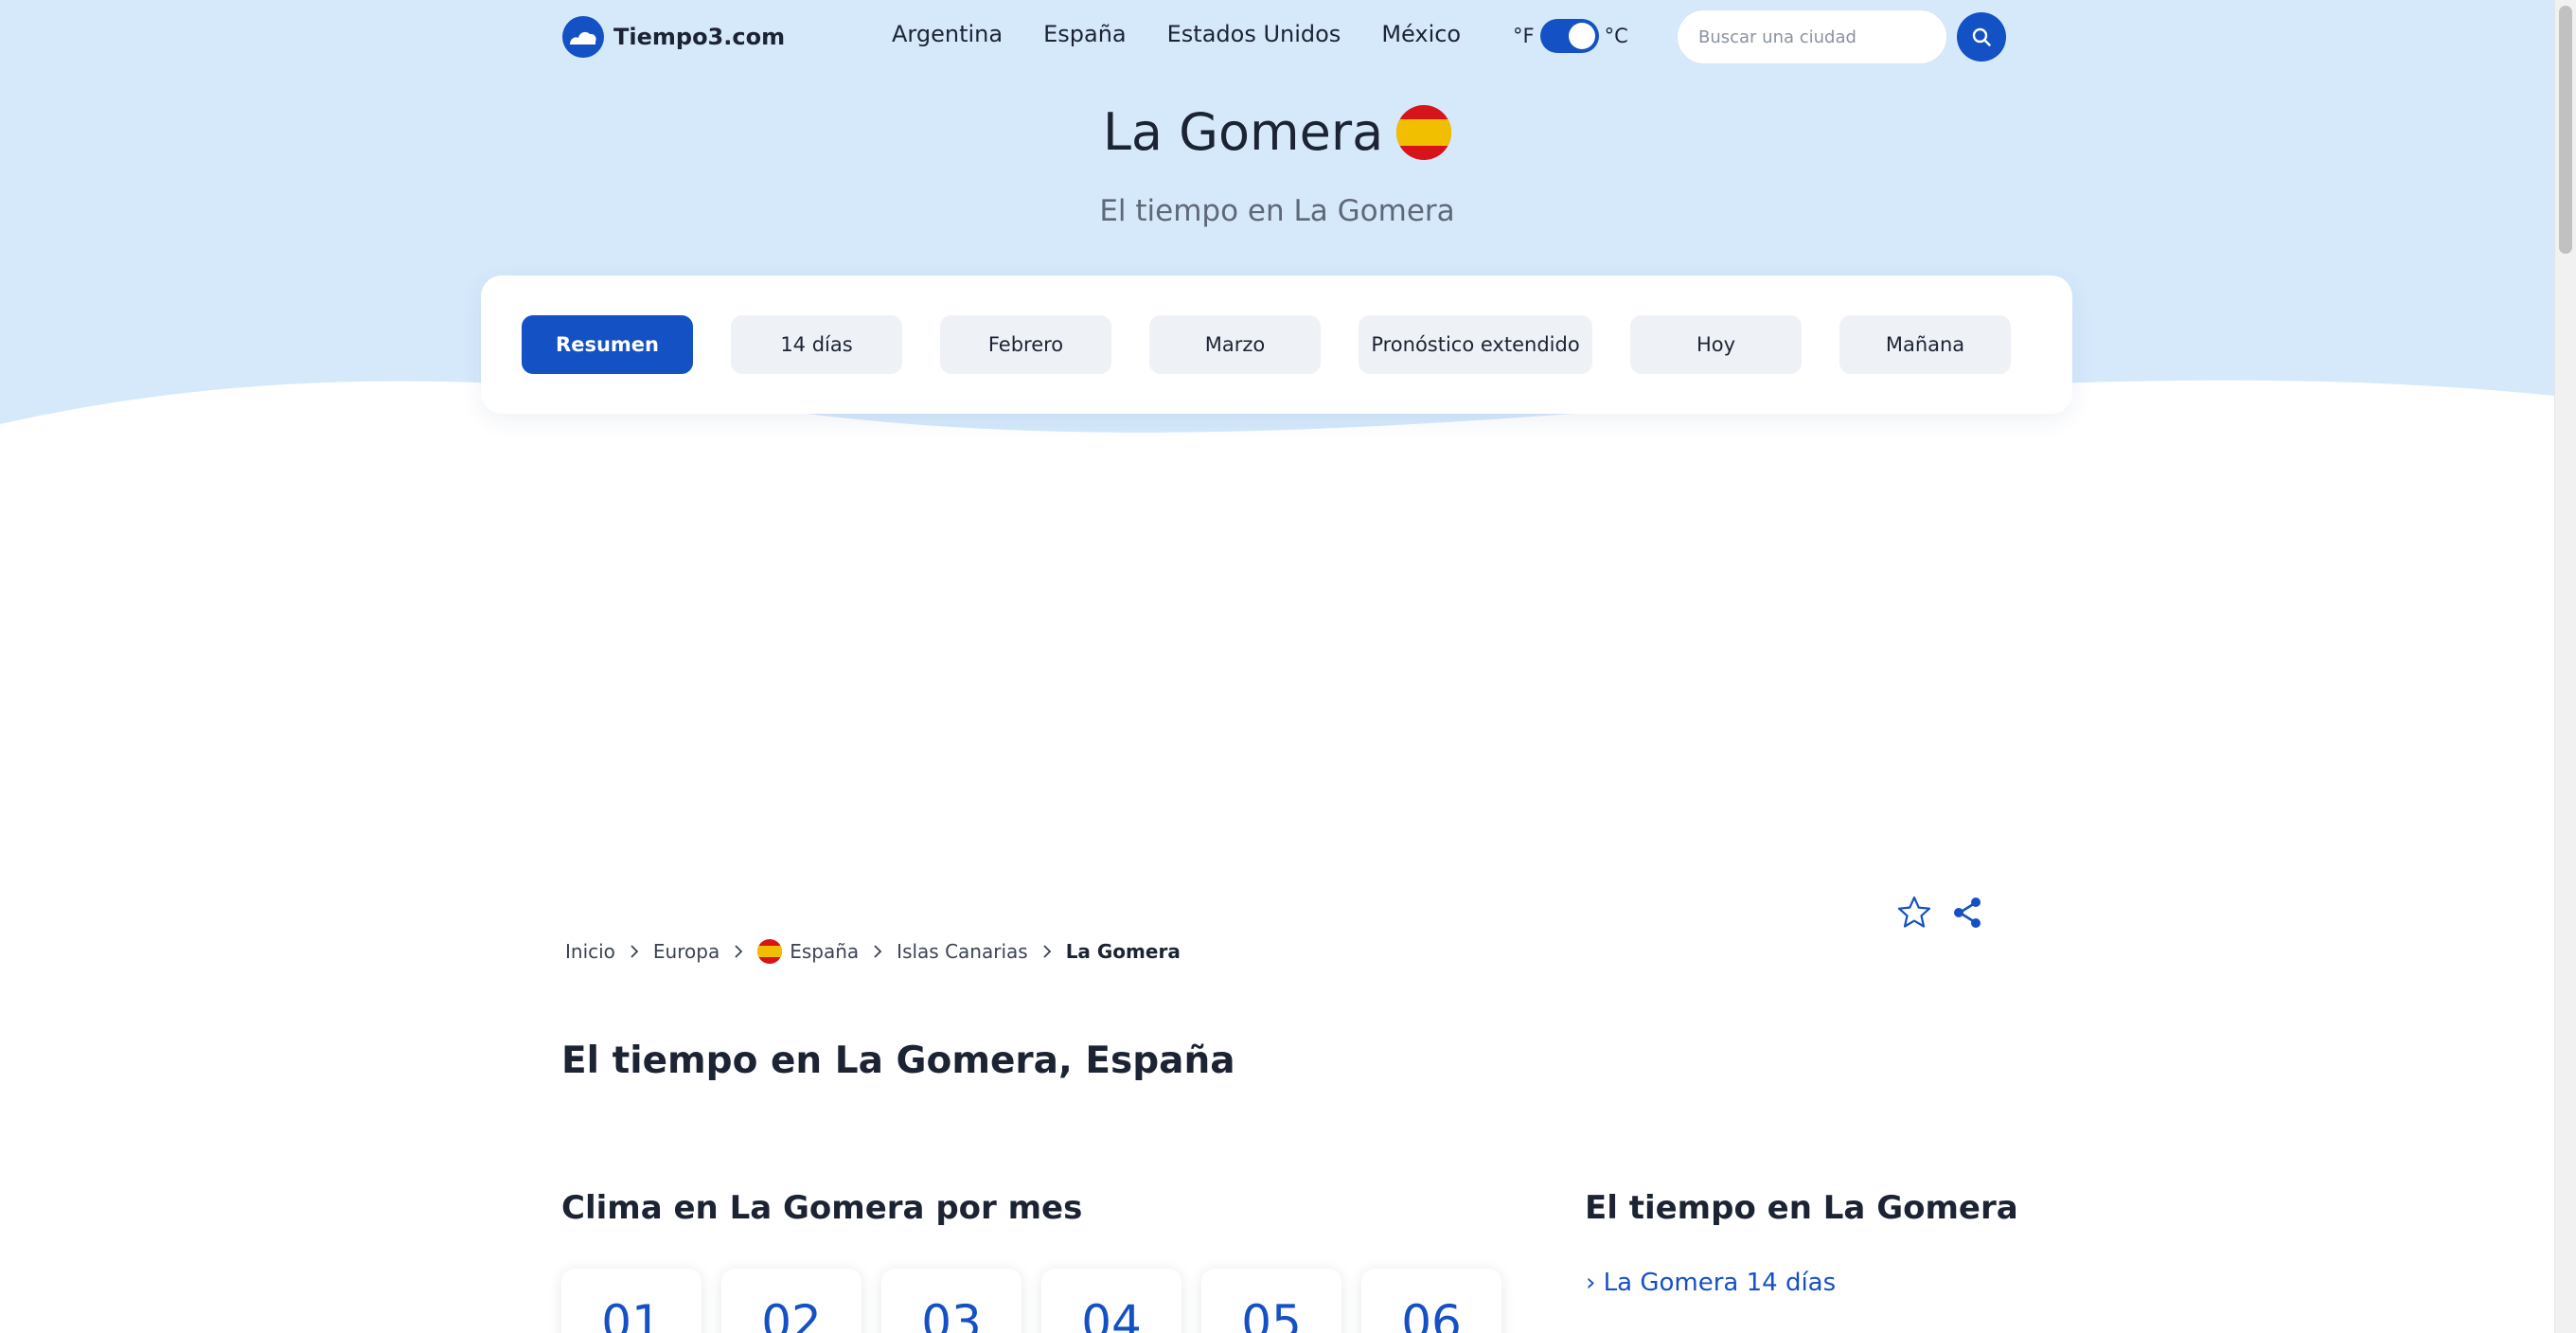  I want to click on cloud-logo-icon, so click(583, 37).